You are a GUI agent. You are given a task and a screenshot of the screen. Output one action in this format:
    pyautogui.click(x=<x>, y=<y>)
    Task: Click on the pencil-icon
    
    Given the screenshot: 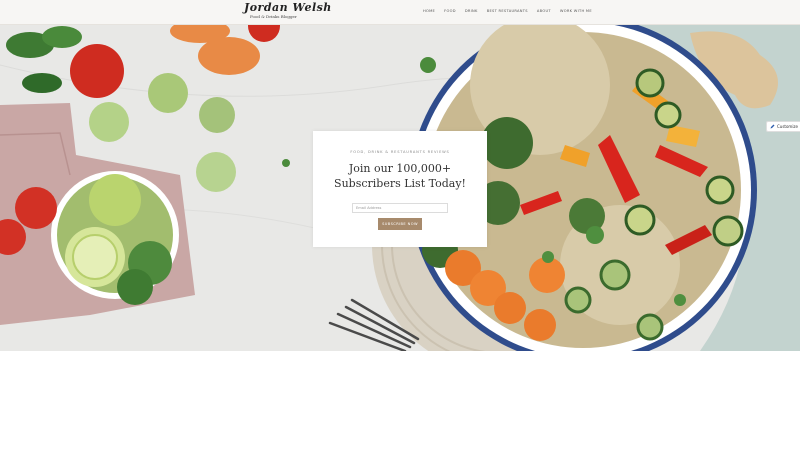 What is the action you would take?
    pyautogui.click(x=772, y=126)
    